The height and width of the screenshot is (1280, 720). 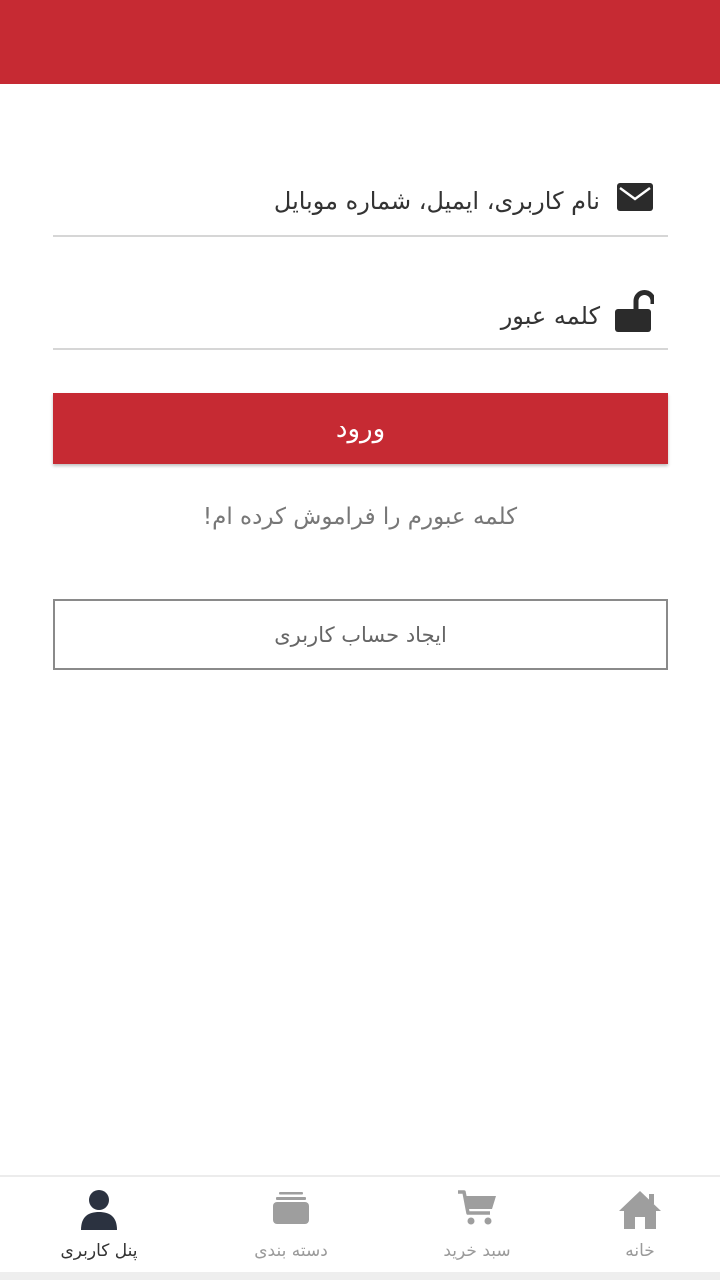 I want to click on nav-item-profile: پنل کاربری, so click(x=99, y=1225).